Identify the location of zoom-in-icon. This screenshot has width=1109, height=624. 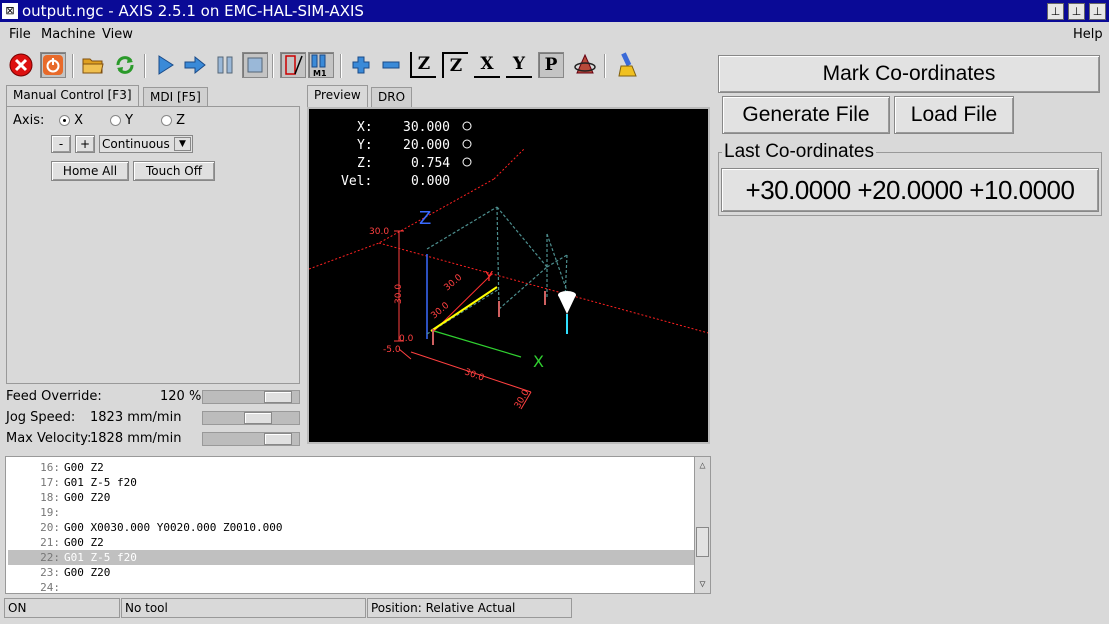
(361, 65).